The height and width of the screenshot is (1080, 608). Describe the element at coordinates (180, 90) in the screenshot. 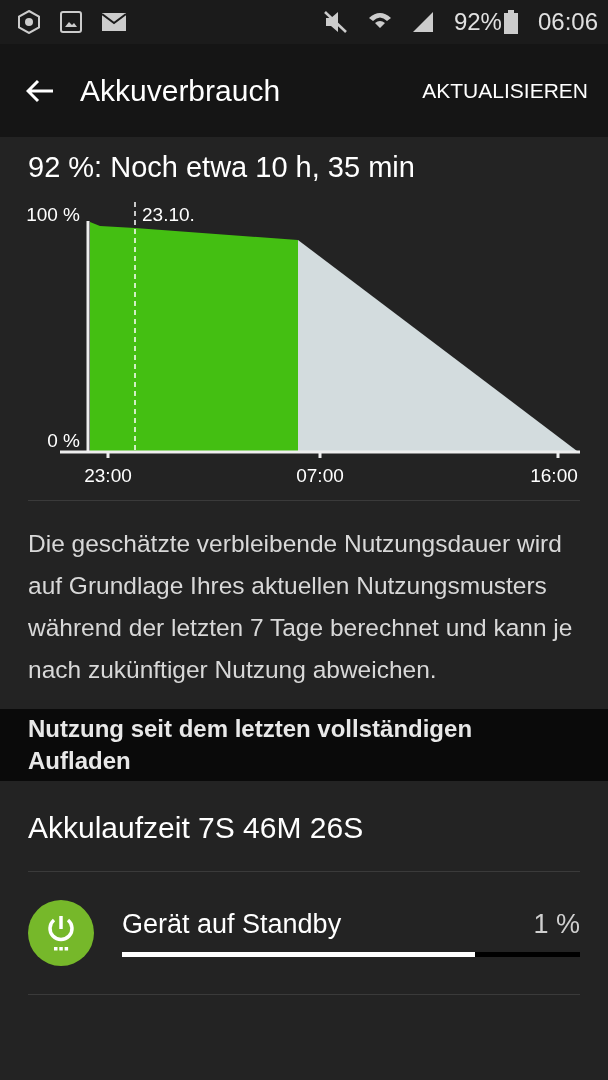

I see `screen-title: Akkuverbrauch` at that location.